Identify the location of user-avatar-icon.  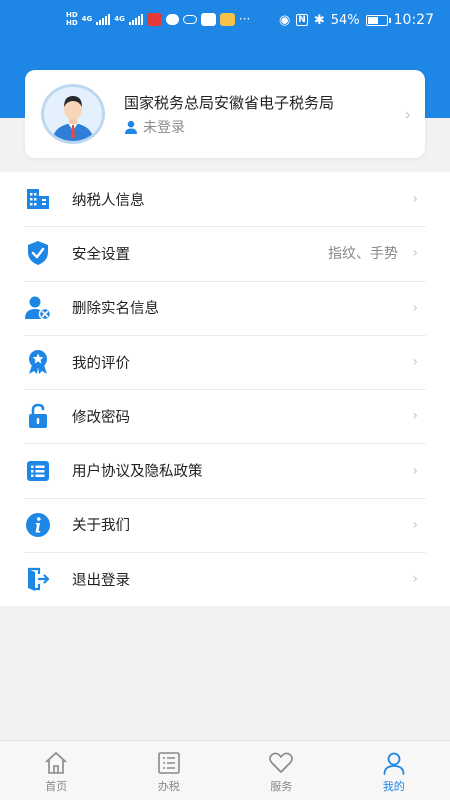
(73, 114).